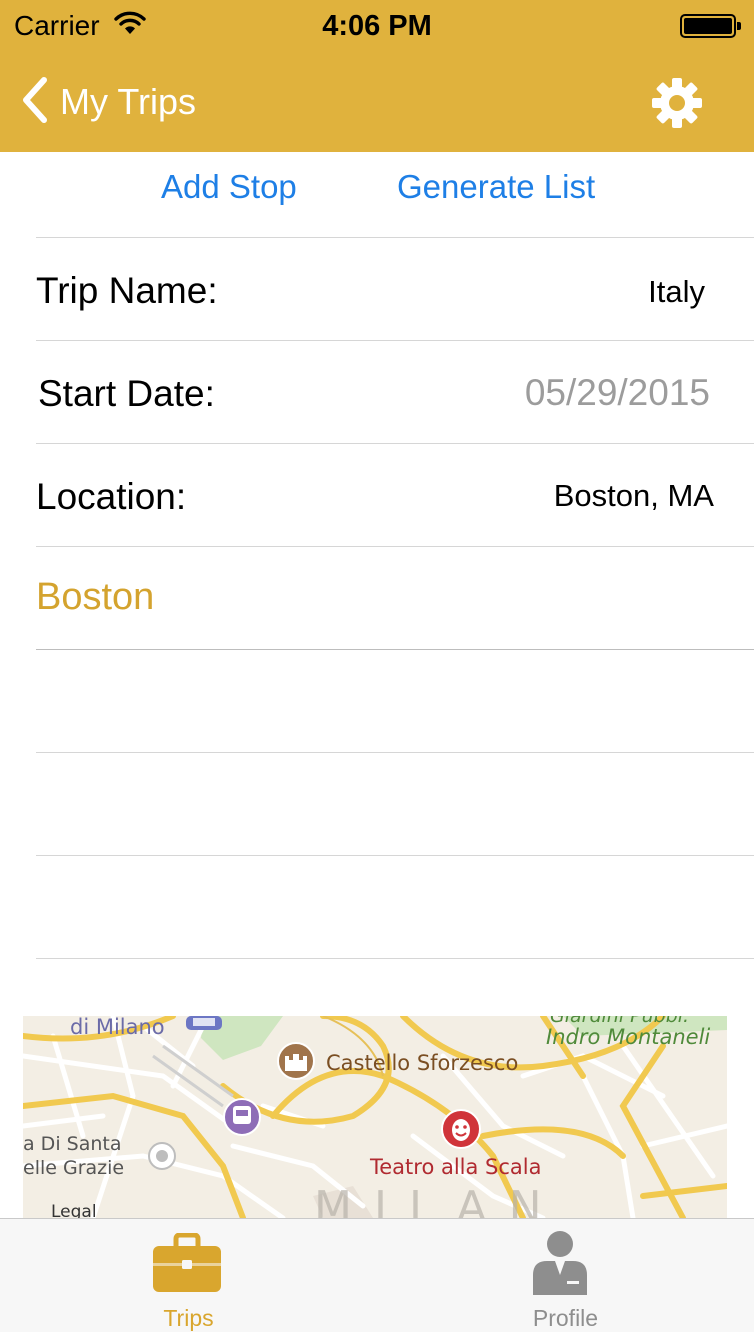 This screenshot has height=1332, width=754. What do you see at coordinates (377, 102) in the screenshot?
I see `navigation-bar: My Trips` at bounding box center [377, 102].